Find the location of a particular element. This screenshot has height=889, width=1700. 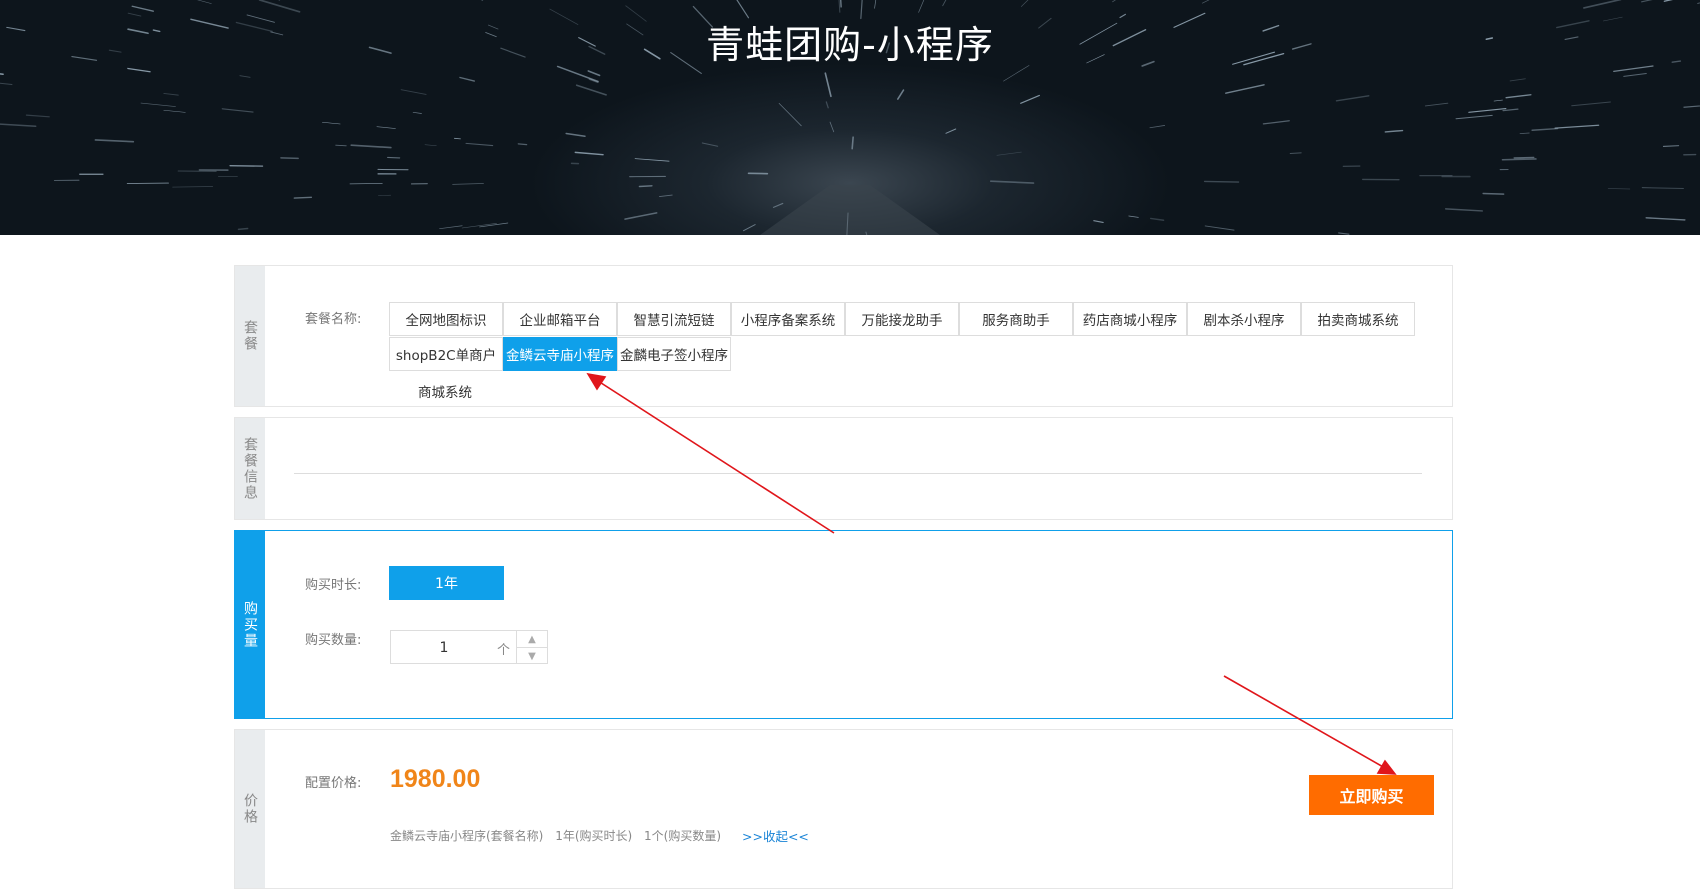

purchase-section-tab: 购买量 is located at coordinates (250, 624).